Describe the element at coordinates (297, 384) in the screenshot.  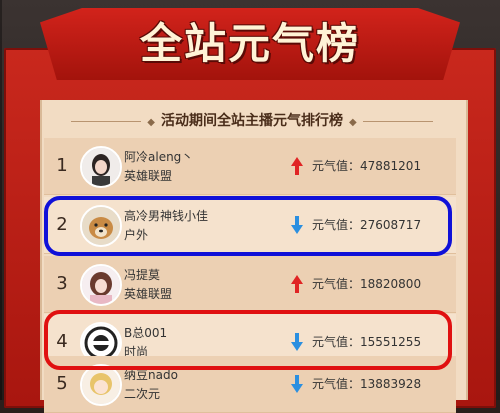
I see `trend-down-icon` at that location.